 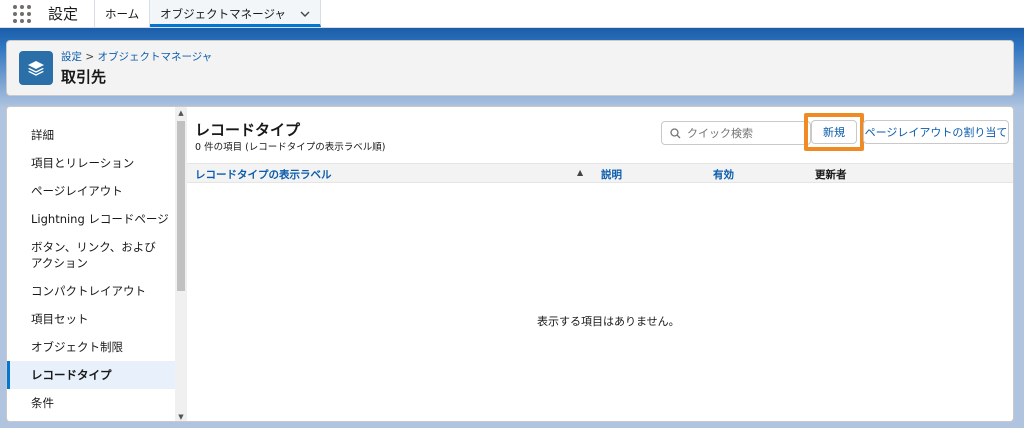 What do you see at coordinates (42, 403) in the screenshot?
I see `sidebar-item-label: 条件` at bounding box center [42, 403].